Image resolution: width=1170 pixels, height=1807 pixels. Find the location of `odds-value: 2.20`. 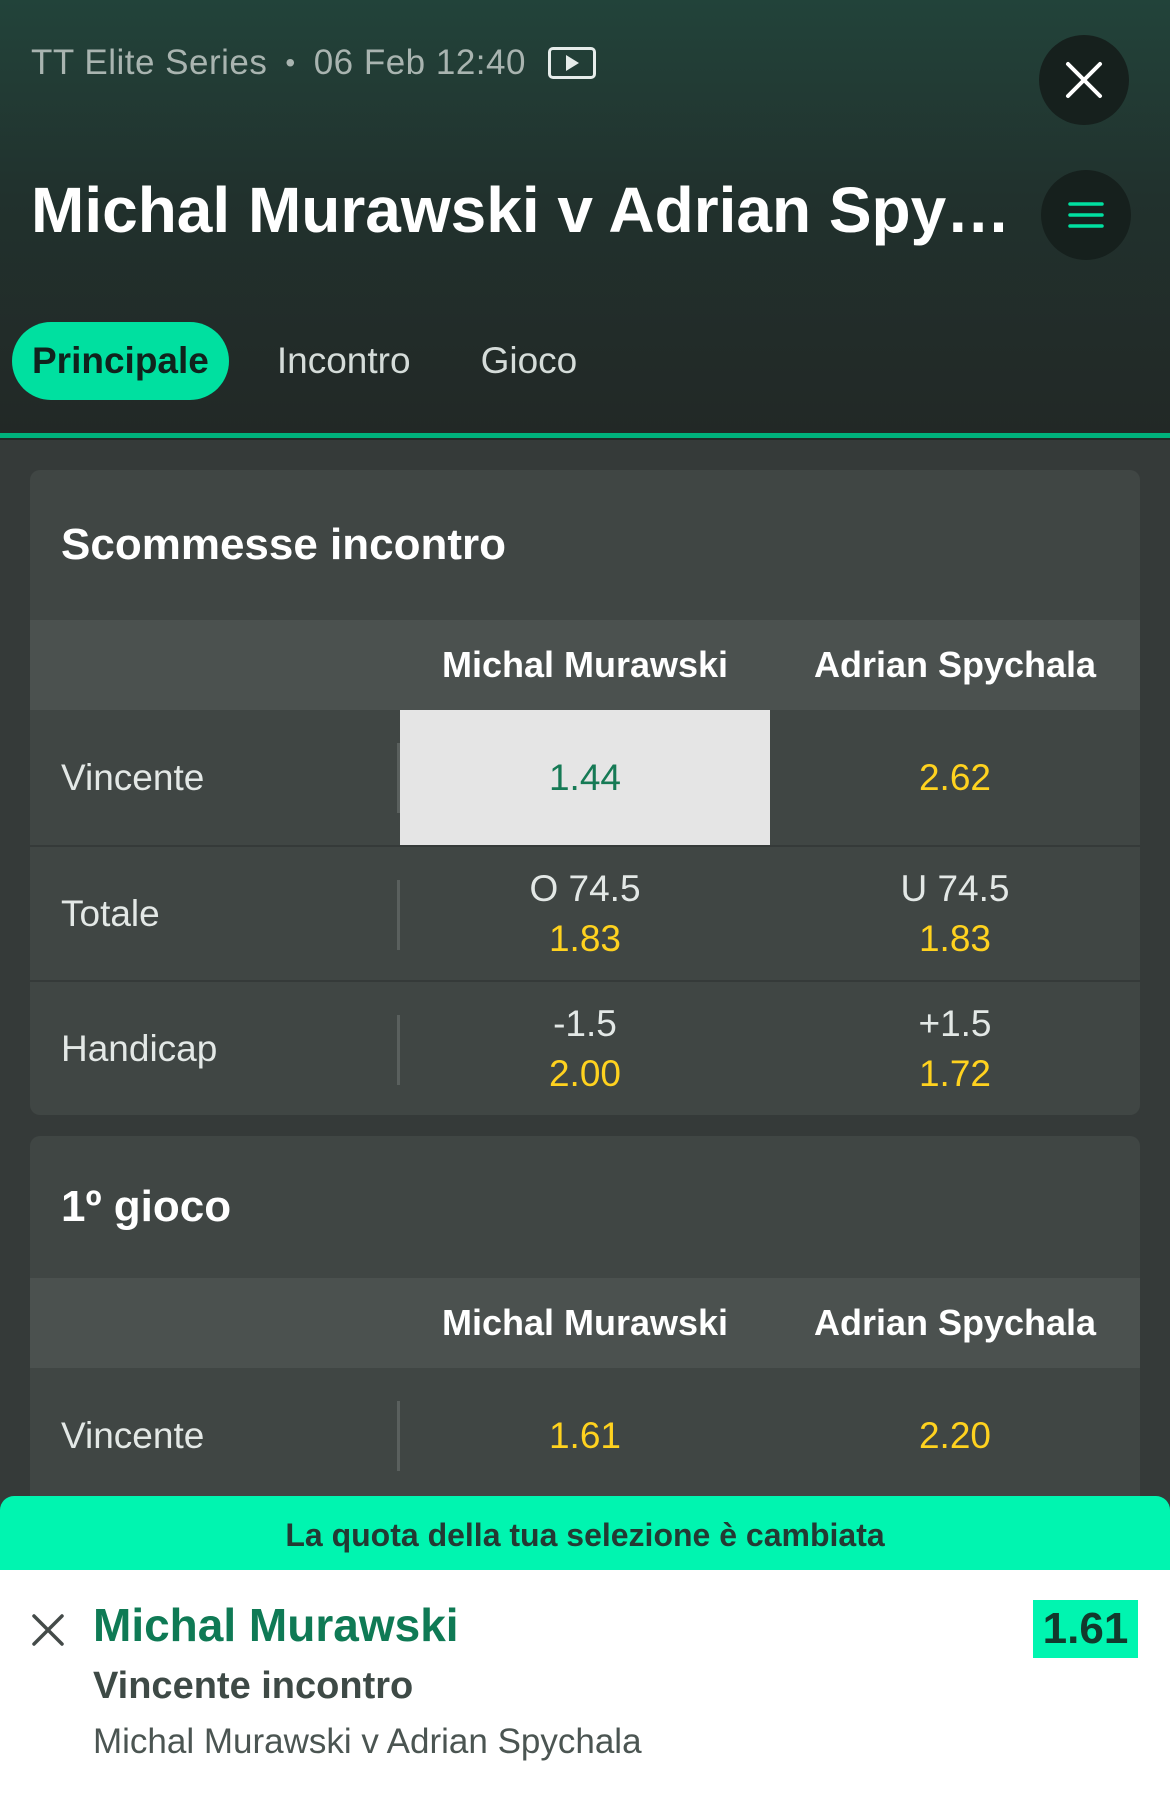

odds-value: 2.20 is located at coordinates (954, 1435).